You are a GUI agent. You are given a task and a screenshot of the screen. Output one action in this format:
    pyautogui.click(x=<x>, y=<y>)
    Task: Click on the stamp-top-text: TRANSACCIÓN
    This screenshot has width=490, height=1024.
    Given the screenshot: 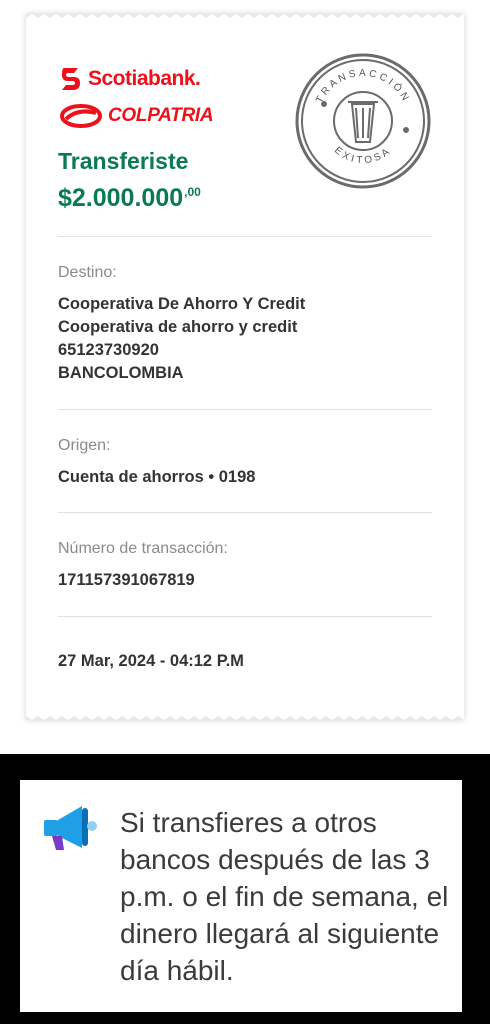 What is the action you would take?
    pyautogui.click(x=361, y=86)
    